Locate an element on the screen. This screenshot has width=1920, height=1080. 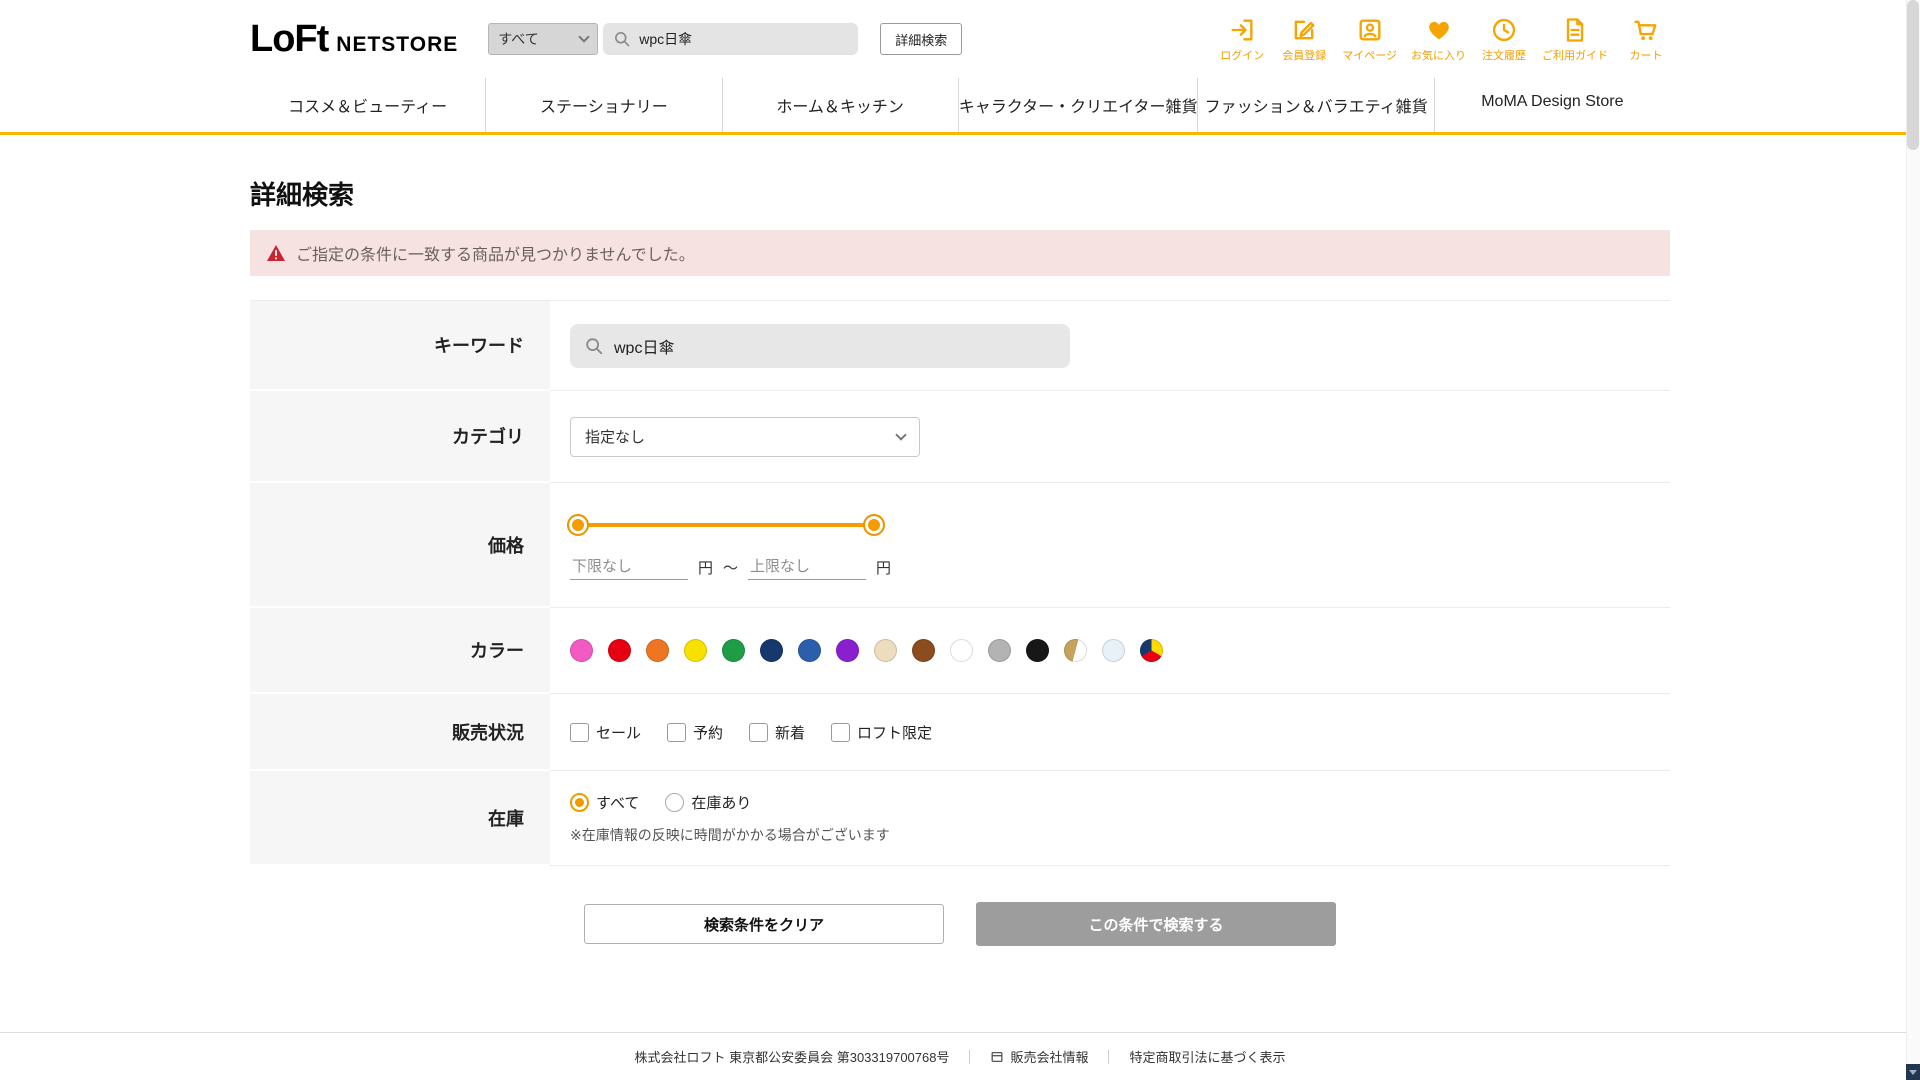
price-min-unit: 円 is located at coordinates (706, 568).